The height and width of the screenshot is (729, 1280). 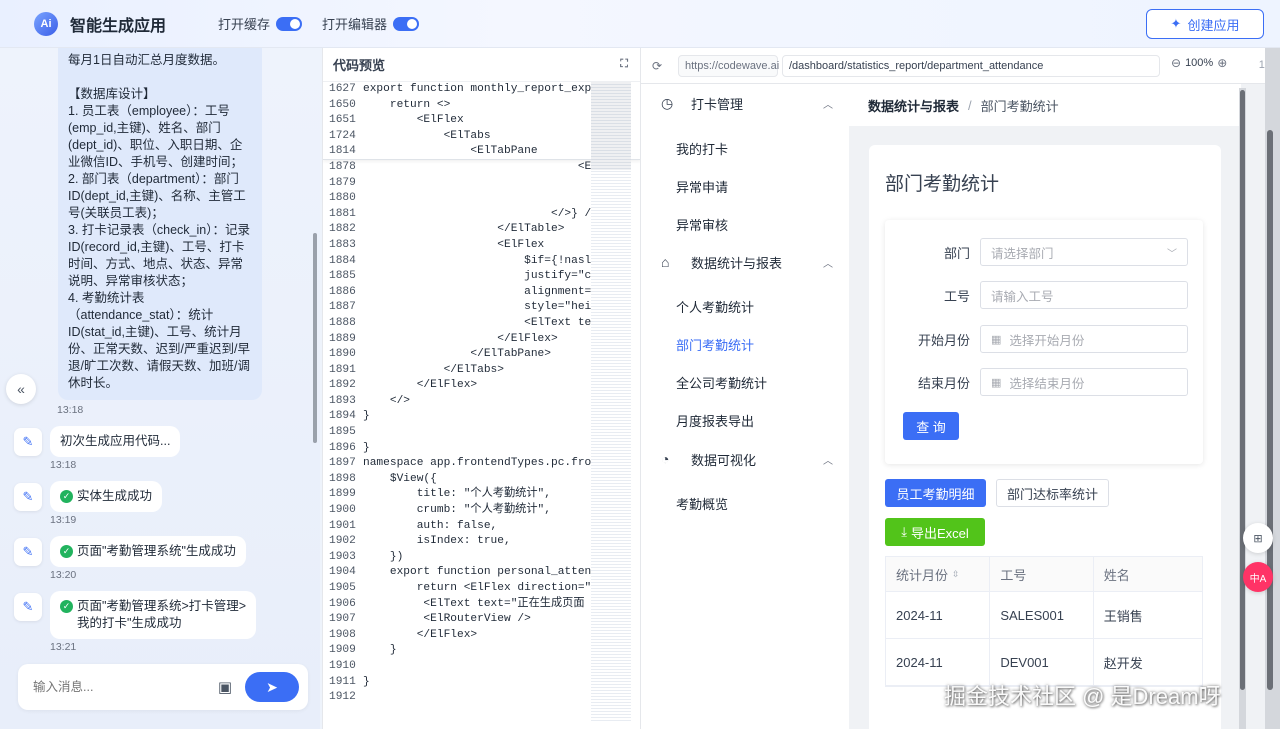 I want to click on menu-item-company-stats: 全公司考勤统计, so click(x=721, y=382).